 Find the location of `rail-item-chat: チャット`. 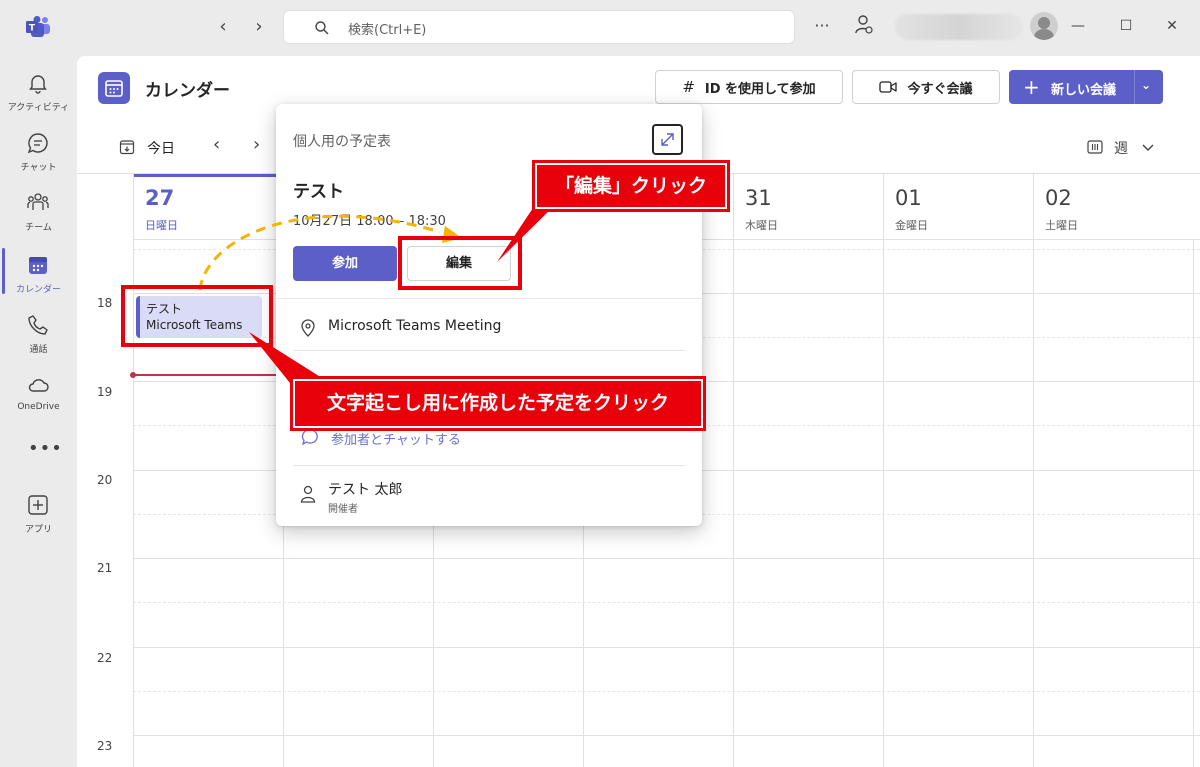

rail-item-chat: チャット is located at coordinates (38, 152).